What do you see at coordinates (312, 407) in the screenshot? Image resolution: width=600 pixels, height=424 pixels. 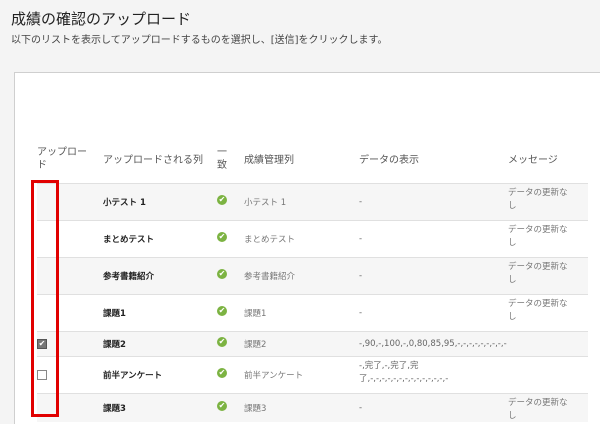 I see `table-row: 課題3 ✔ 課題3 - データの更新なし` at bounding box center [312, 407].